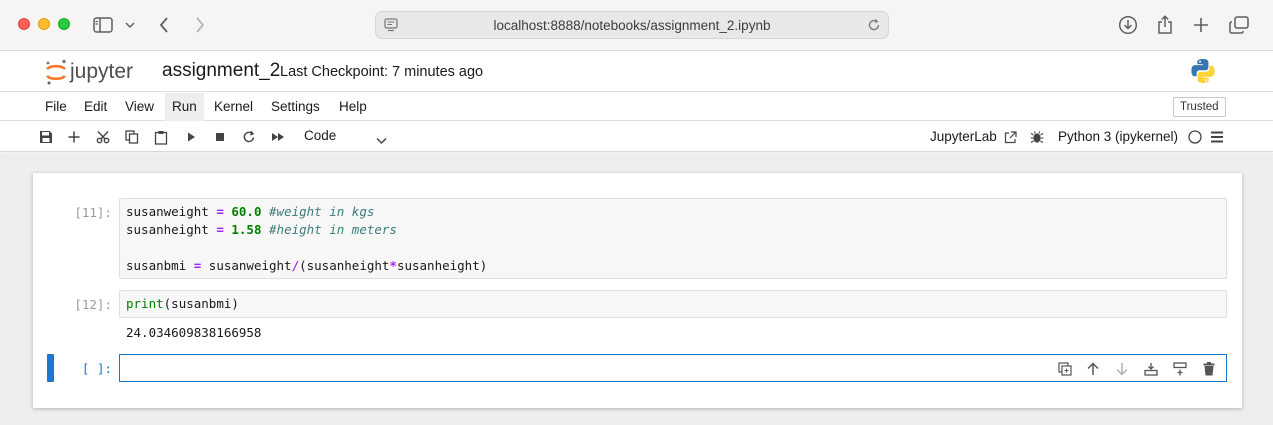 The image size is (1273, 425). What do you see at coordinates (1239, 25) in the screenshot?
I see `tabs-icon` at bounding box center [1239, 25].